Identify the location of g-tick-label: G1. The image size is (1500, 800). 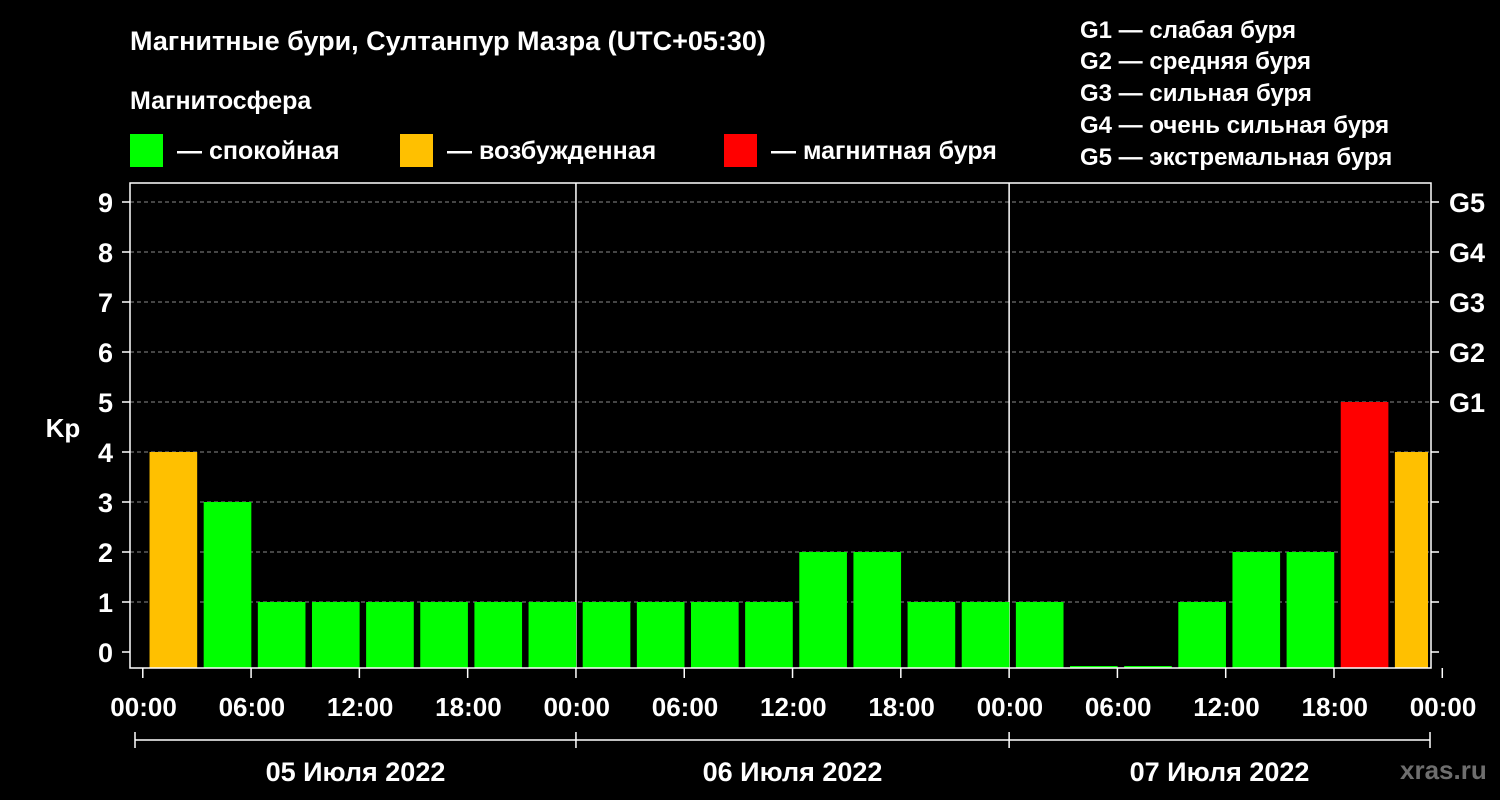
(1467, 403).